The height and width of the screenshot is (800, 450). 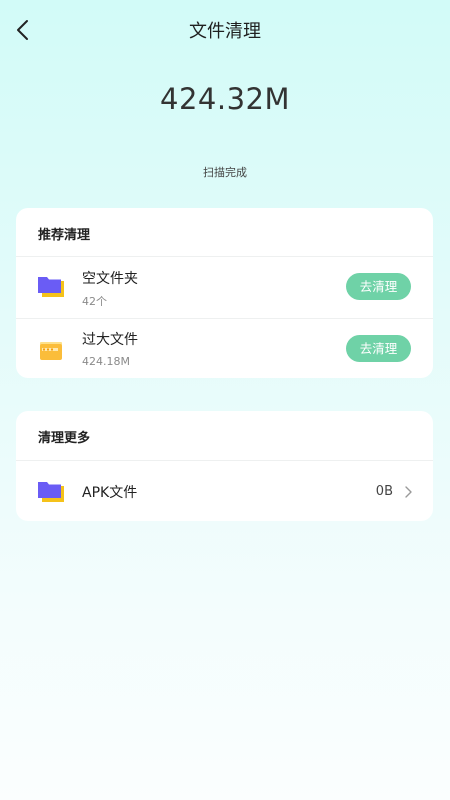 What do you see at coordinates (64, 235) in the screenshot?
I see `card-title: 推荐清理` at bounding box center [64, 235].